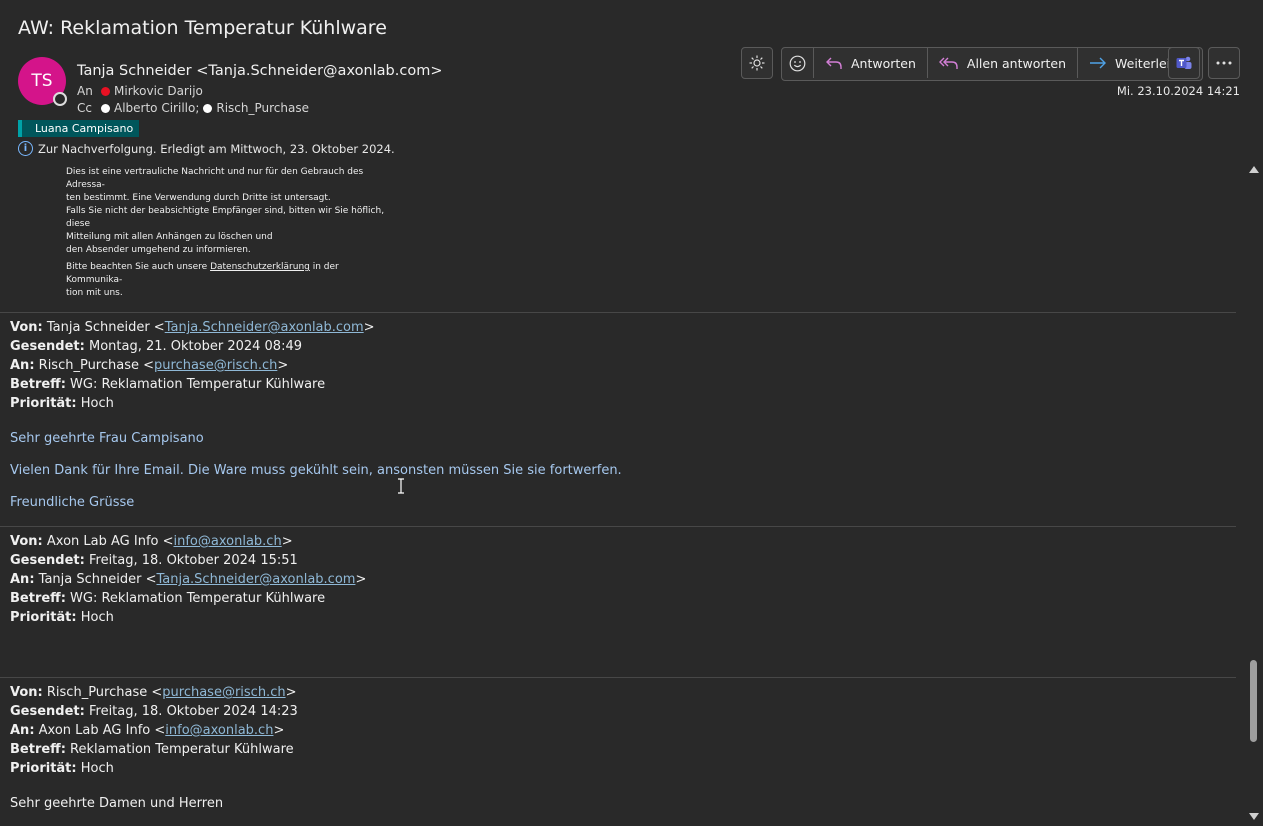  What do you see at coordinates (1098, 63) in the screenshot?
I see `forward-arrow-icon` at bounding box center [1098, 63].